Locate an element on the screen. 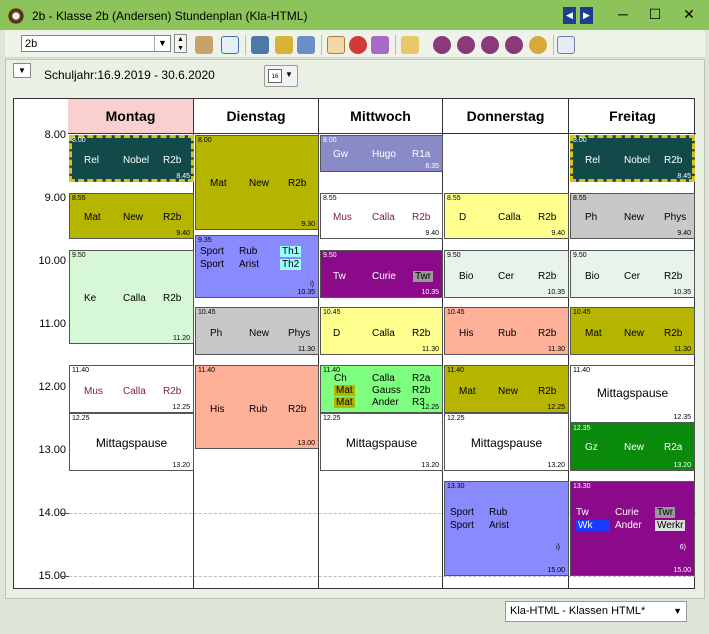 The height and width of the screenshot is (634, 709). lock-icon is located at coordinates (284, 45).